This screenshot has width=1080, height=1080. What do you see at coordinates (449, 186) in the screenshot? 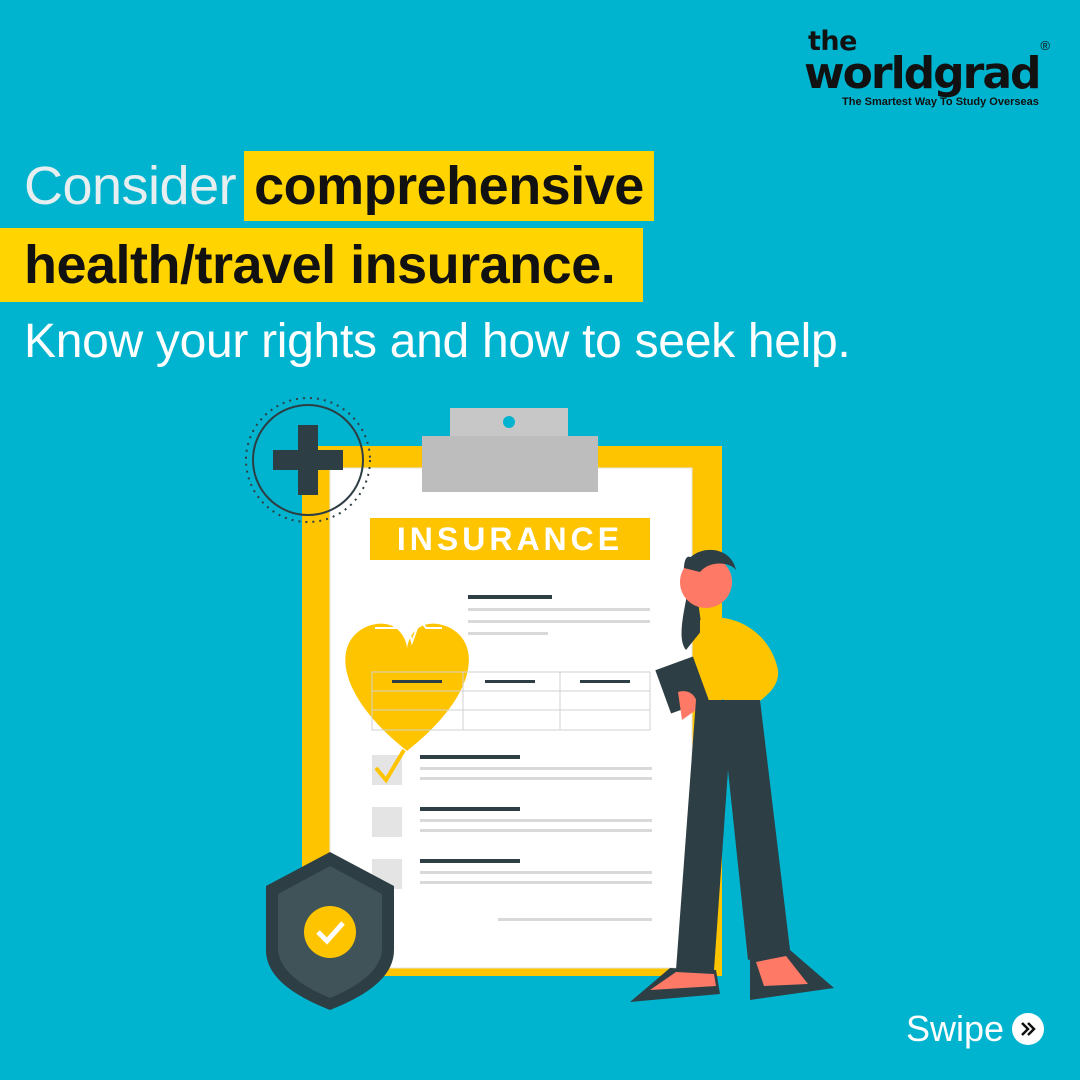
I see `headline-highlight-1: comprehensive` at bounding box center [449, 186].